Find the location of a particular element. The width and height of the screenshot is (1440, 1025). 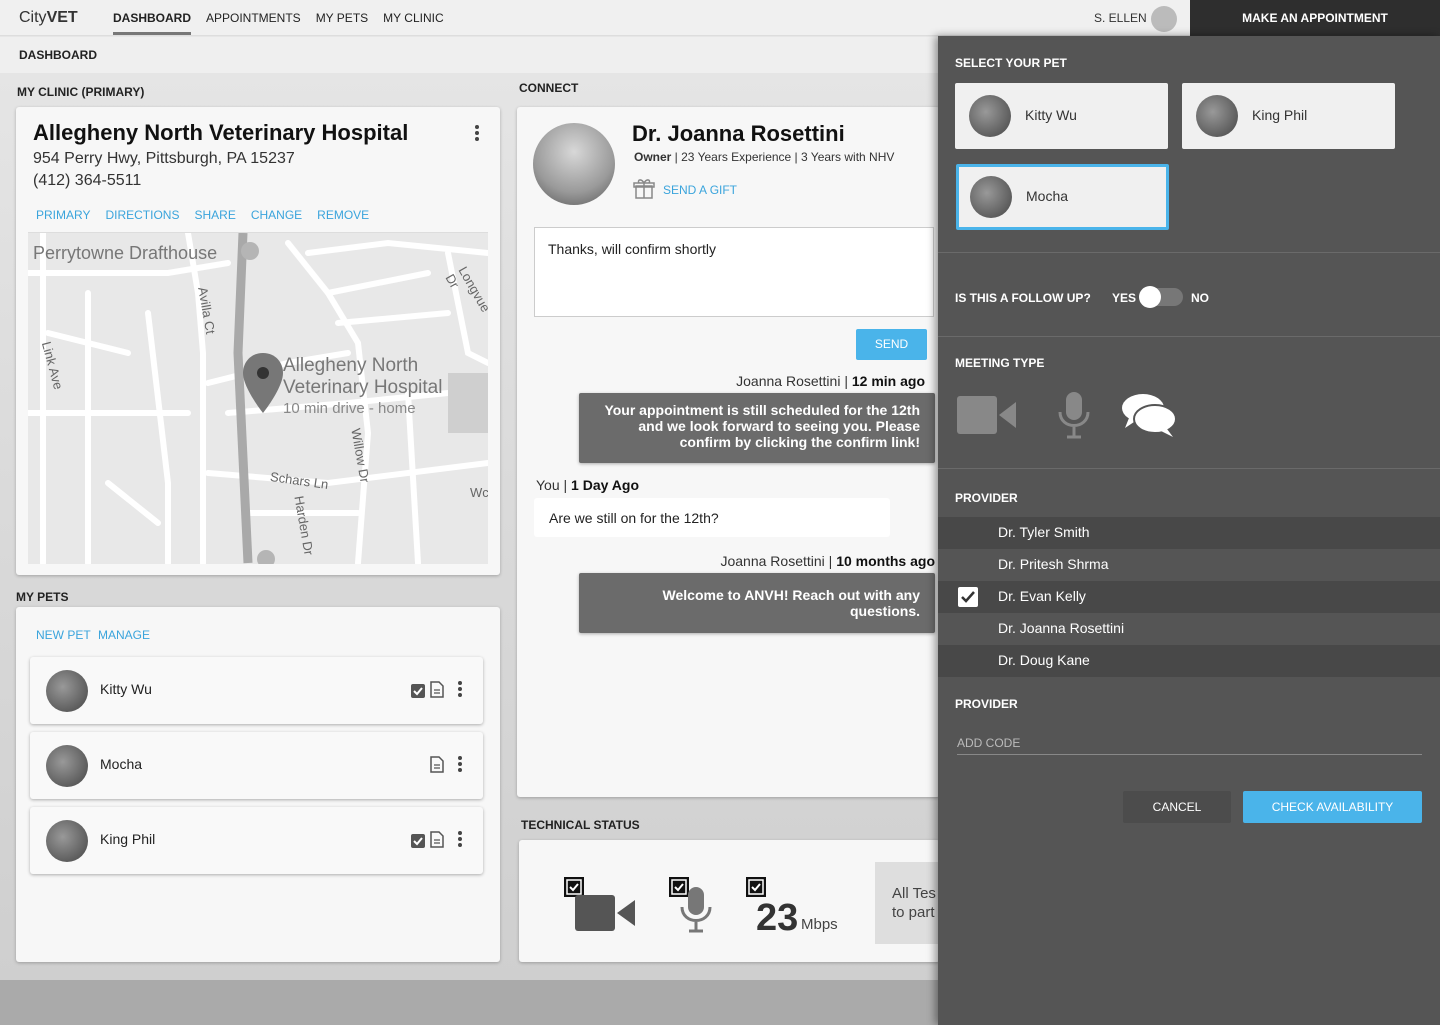

logo: CityVET is located at coordinates (48, 18).